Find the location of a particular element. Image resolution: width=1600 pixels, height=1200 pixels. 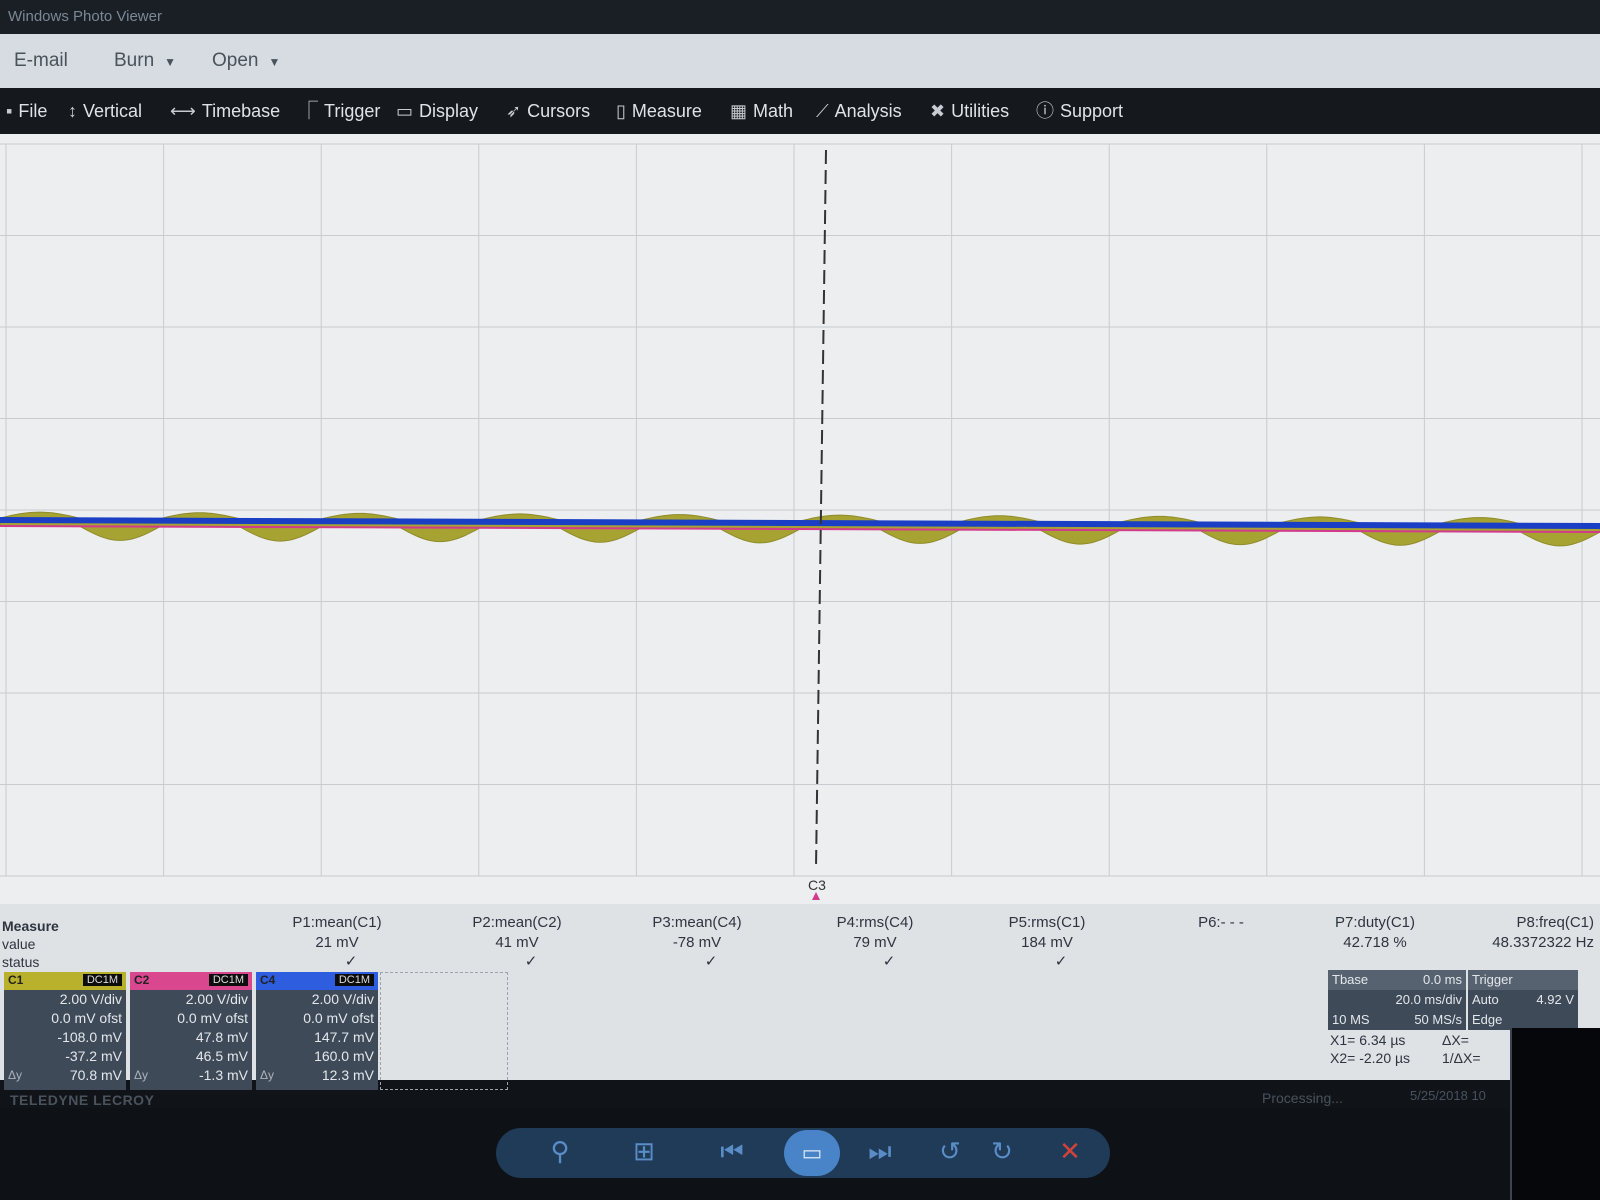

param-p5-value: 184 mV is located at coordinates (1047, 942).